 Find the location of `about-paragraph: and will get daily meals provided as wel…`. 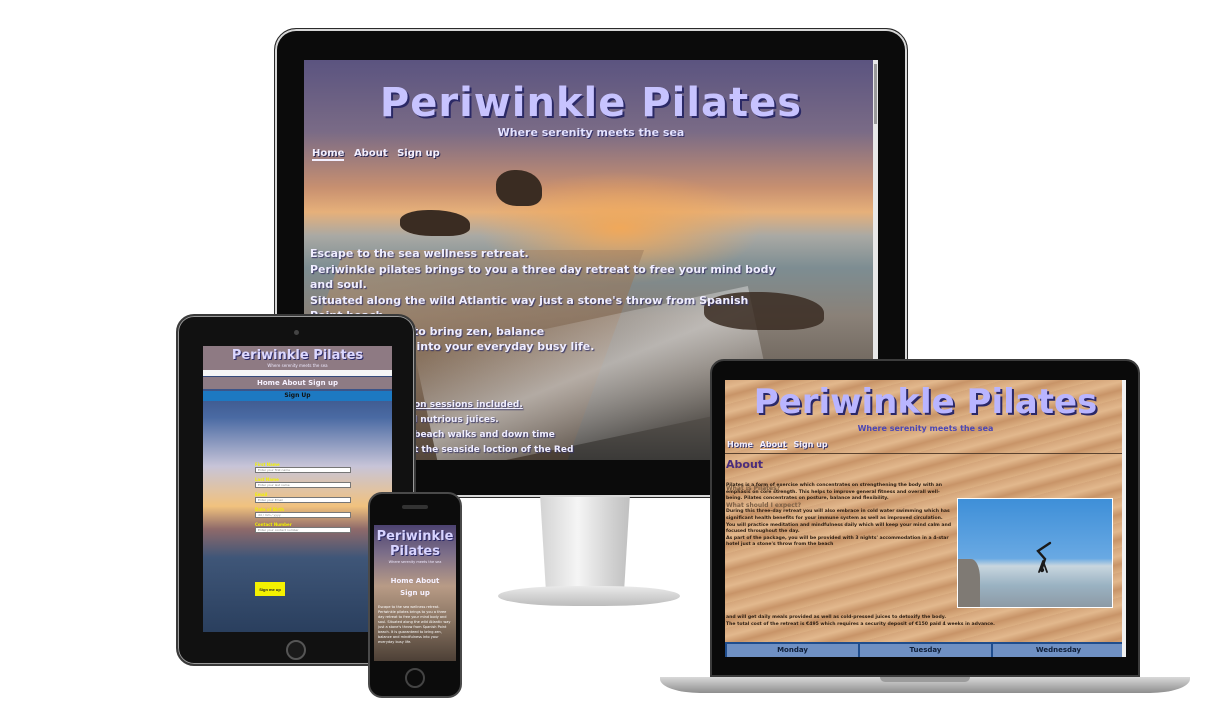

about-paragraph: and will get daily meals provided as wel… is located at coordinates (836, 617).